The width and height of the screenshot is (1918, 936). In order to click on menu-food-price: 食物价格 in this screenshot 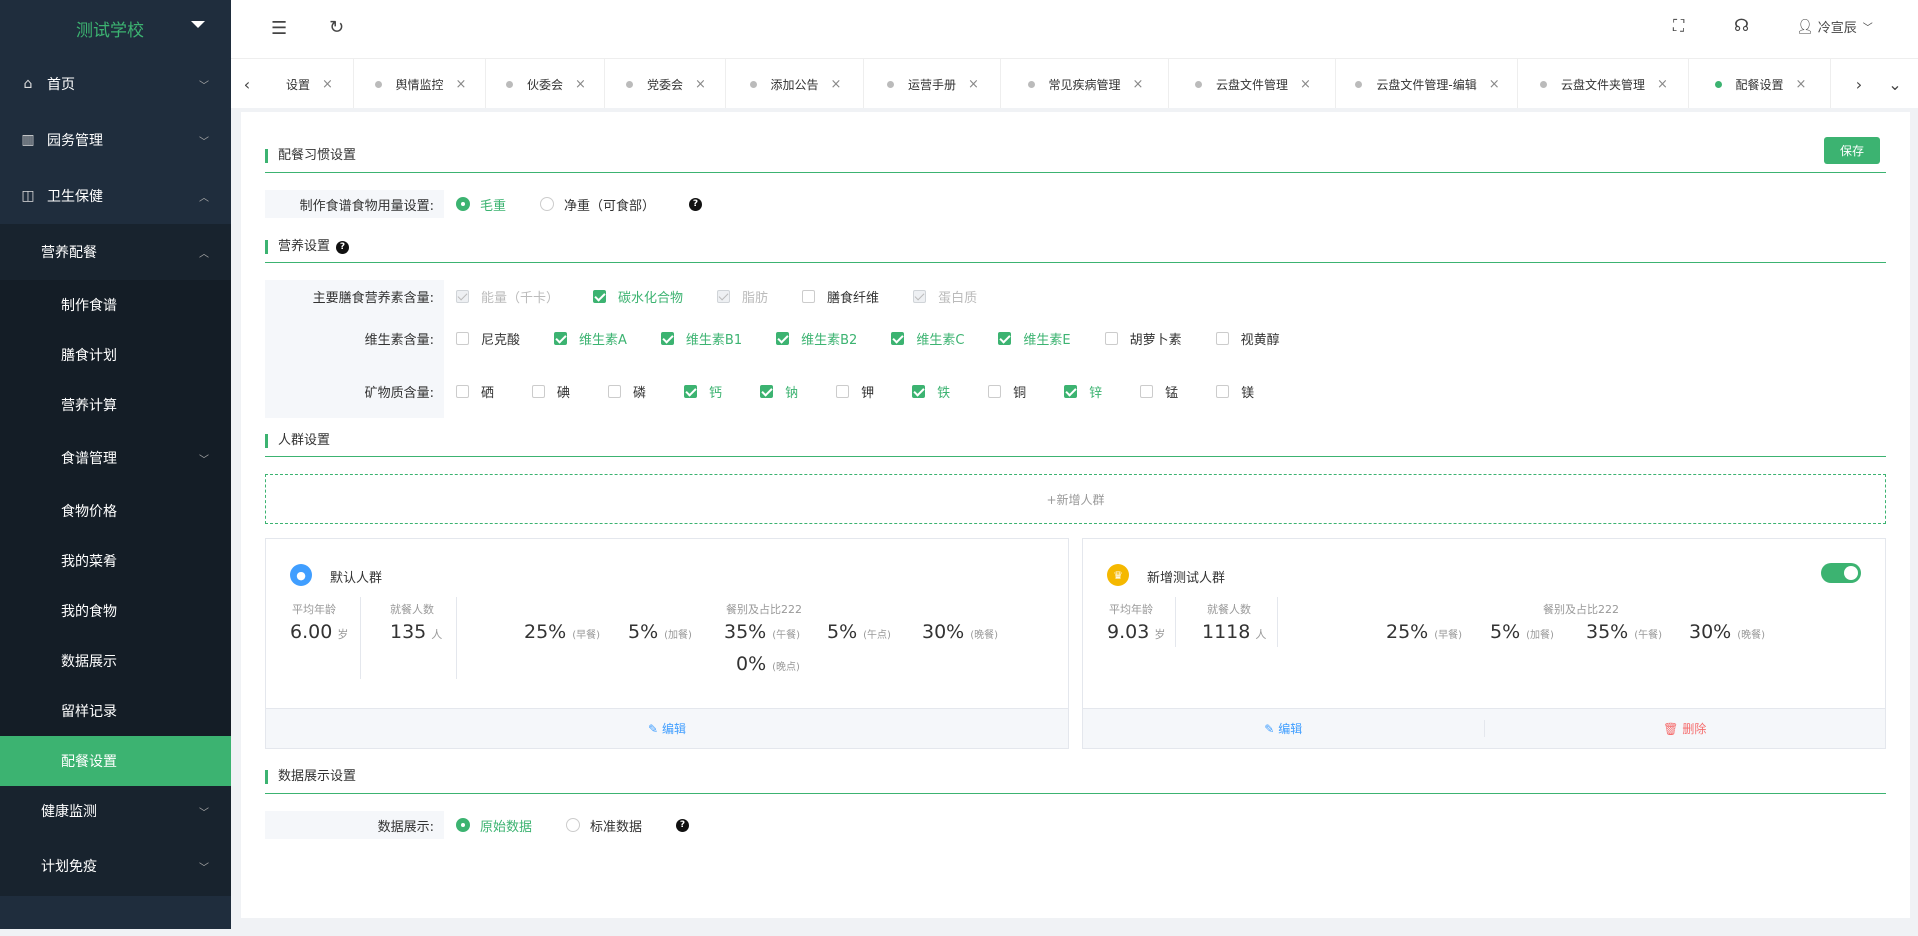, I will do `click(115, 511)`.